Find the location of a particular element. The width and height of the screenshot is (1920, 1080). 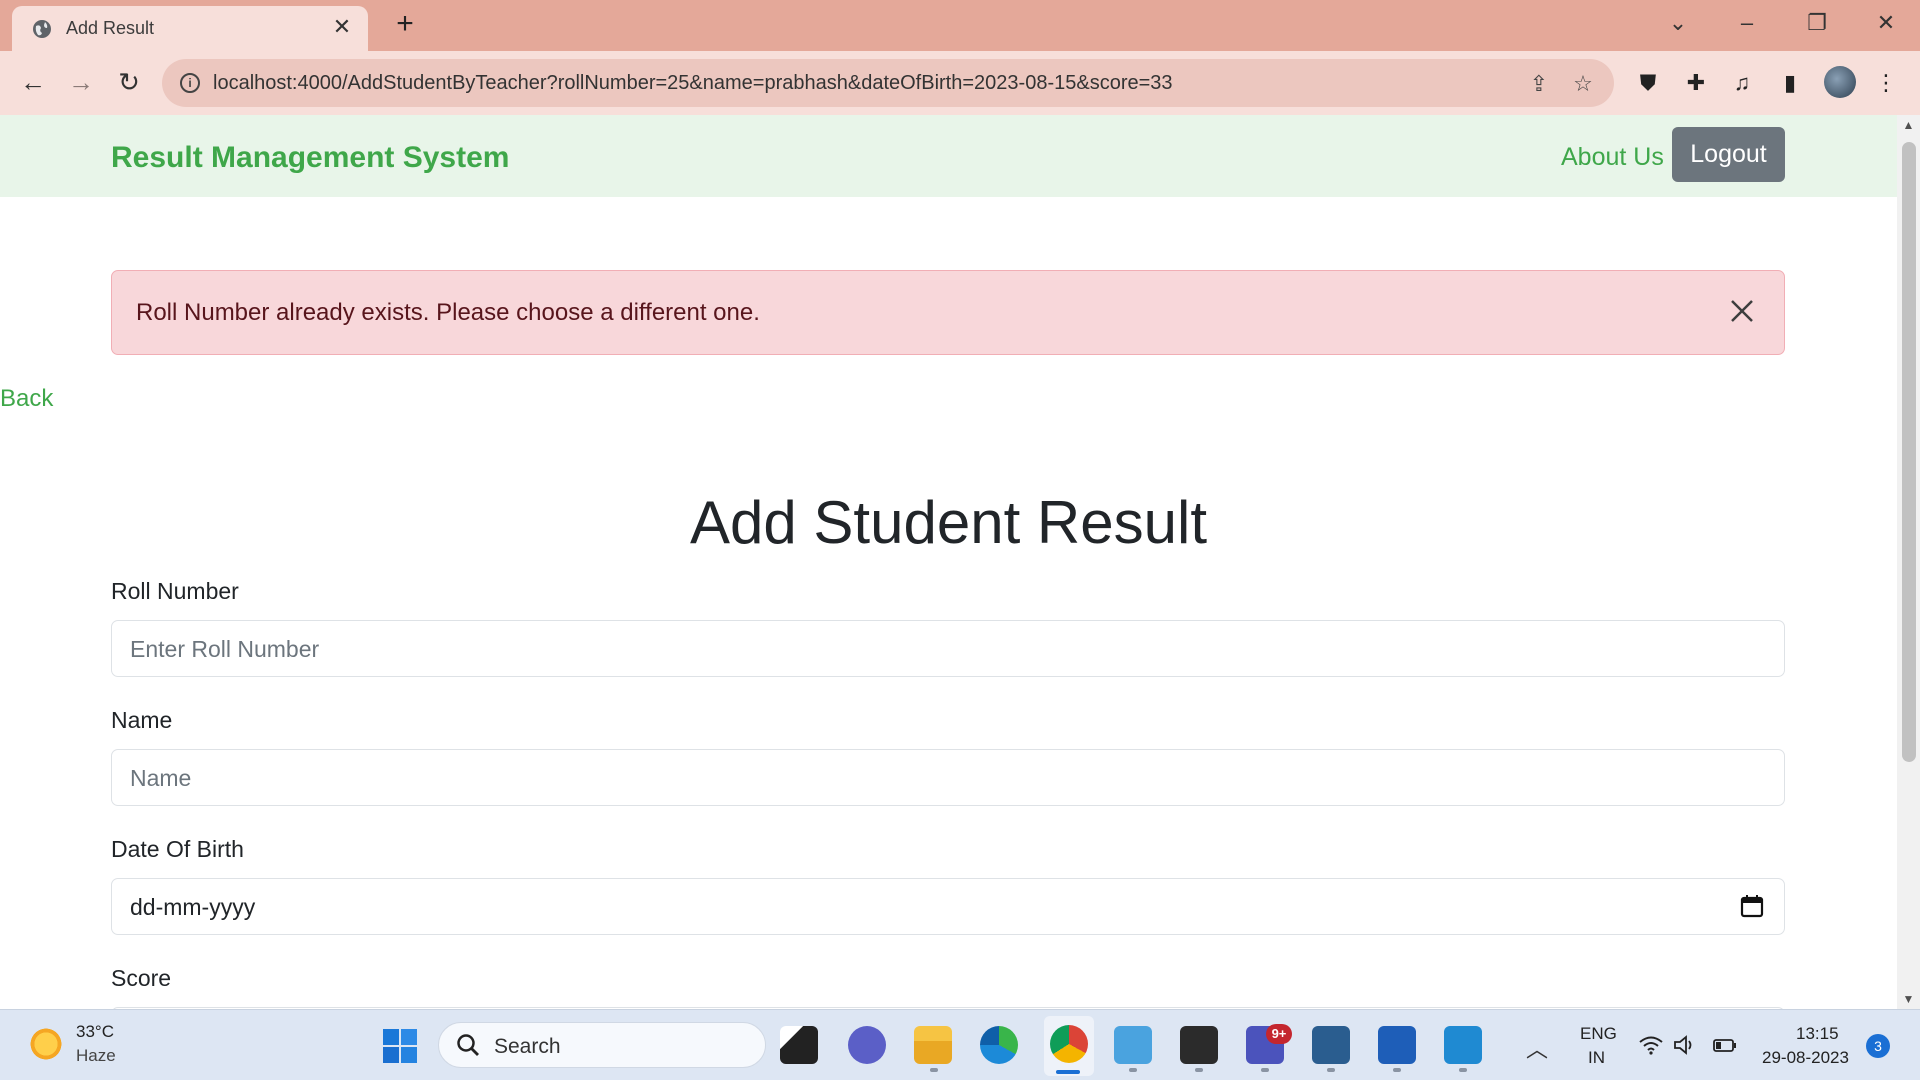

notepad-running-dot is located at coordinates (1133, 1070).